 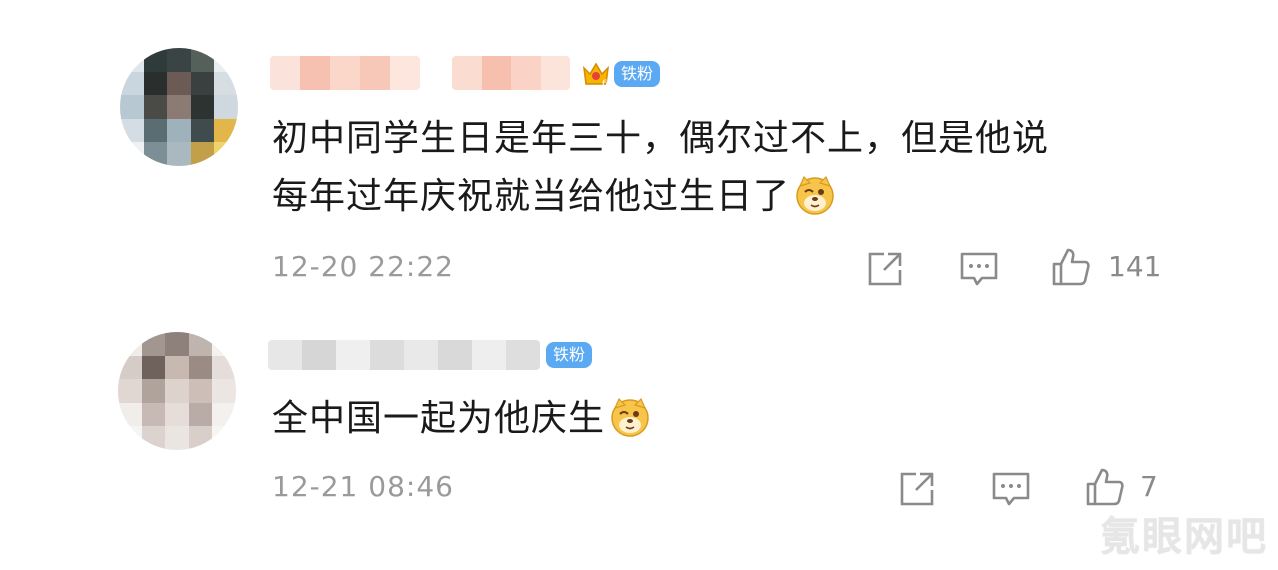 I want to click on comment-text: 初中同学生日是年三十，偶尔过不上，但是他说 每年过年庆祝就当给他过生日了, so click(x=660, y=168).